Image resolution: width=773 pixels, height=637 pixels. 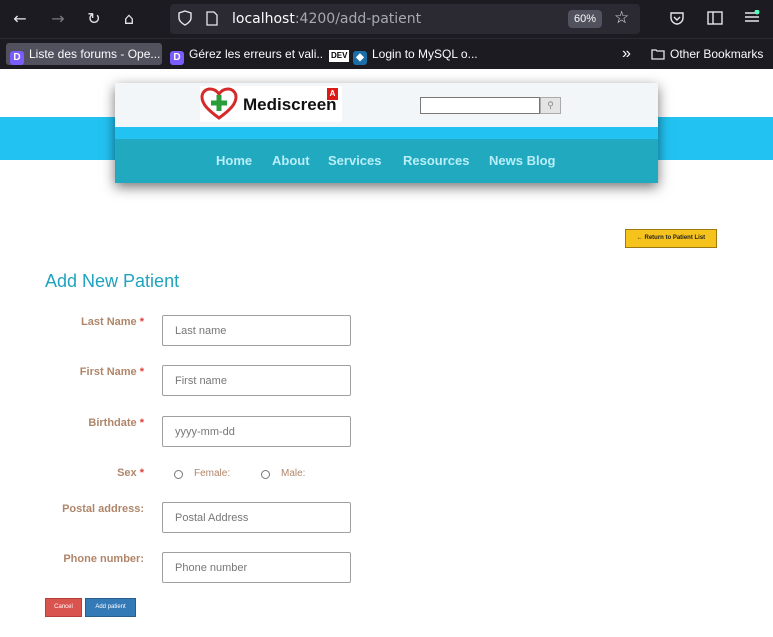 What do you see at coordinates (480, 105) in the screenshot?
I see `search-input` at bounding box center [480, 105].